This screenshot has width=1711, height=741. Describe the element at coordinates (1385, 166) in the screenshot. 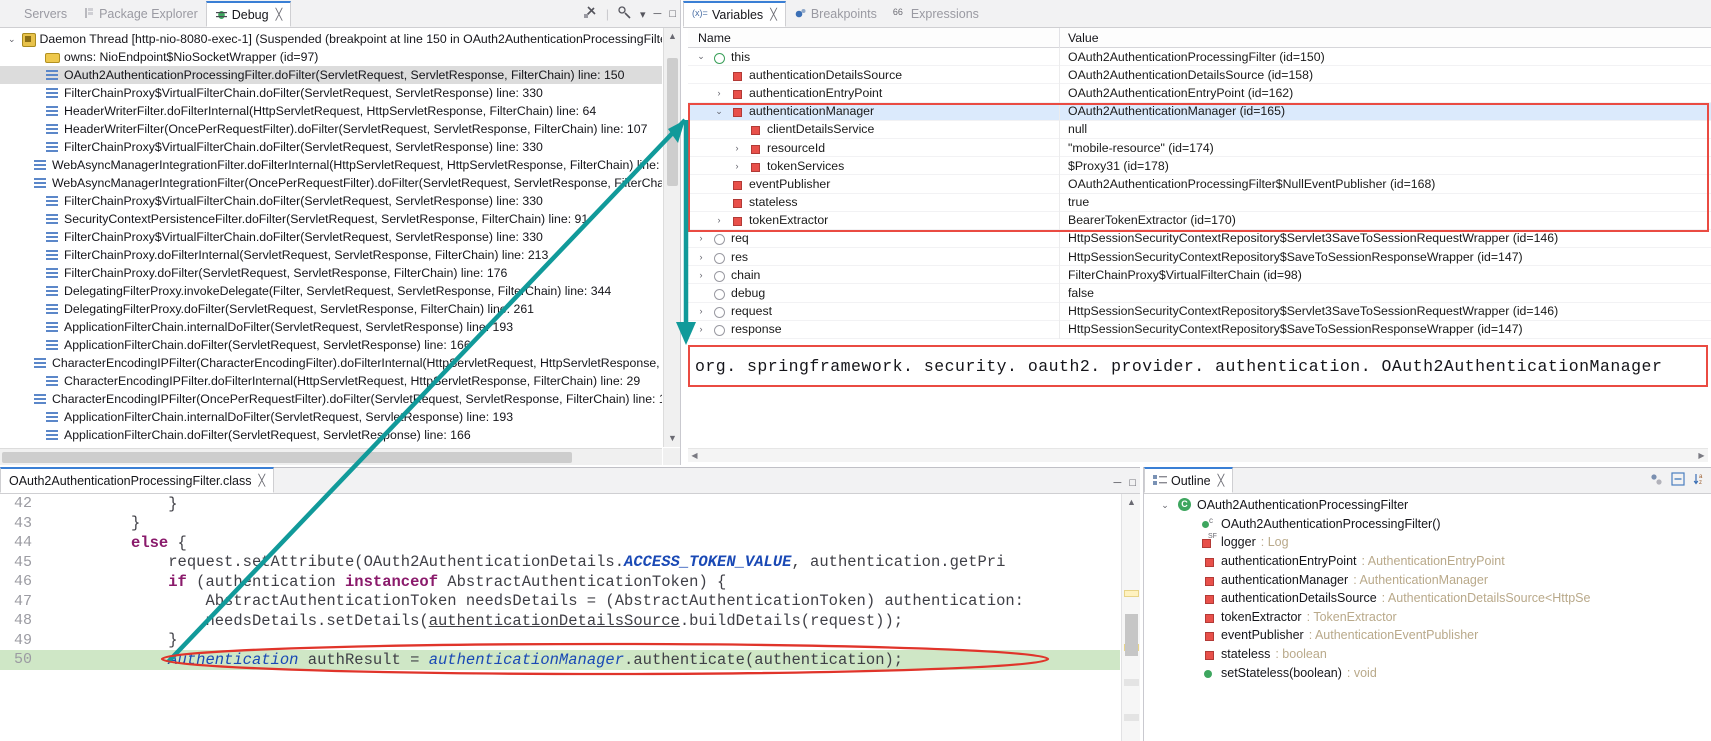

I see `variable-value-cell: $Proxy31 (id=178)` at that location.